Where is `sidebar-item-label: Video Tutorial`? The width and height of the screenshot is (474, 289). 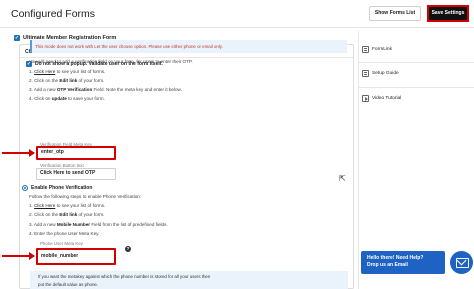
sidebar-item-label: Video Tutorial is located at coordinates (387, 98).